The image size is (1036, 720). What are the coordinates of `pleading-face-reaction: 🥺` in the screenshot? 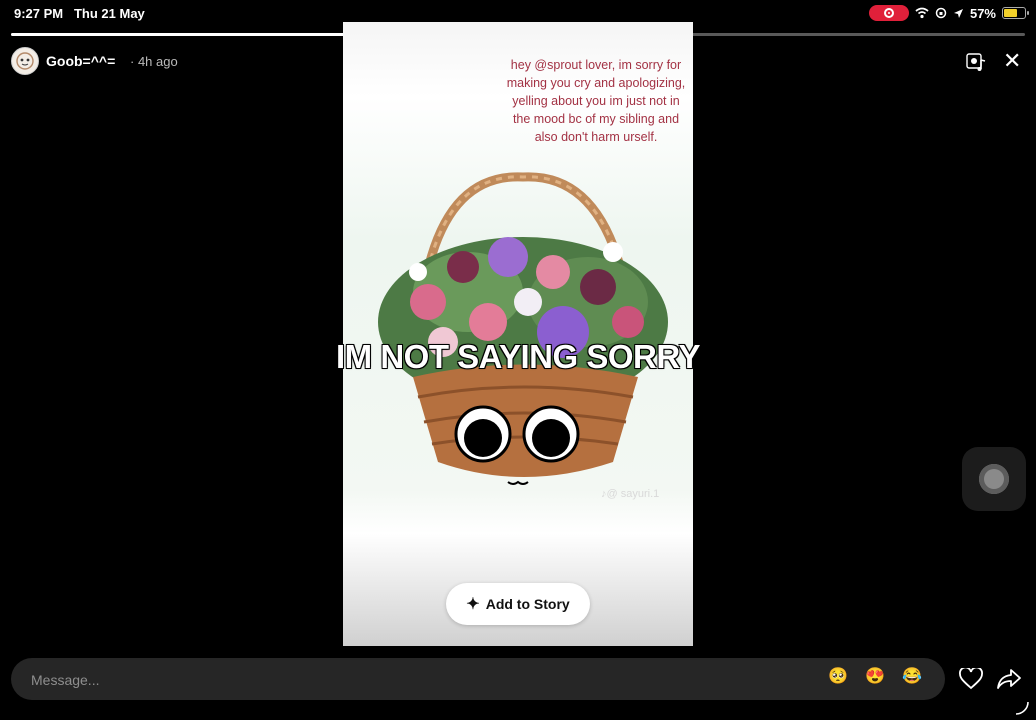 It's located at (840, 678).